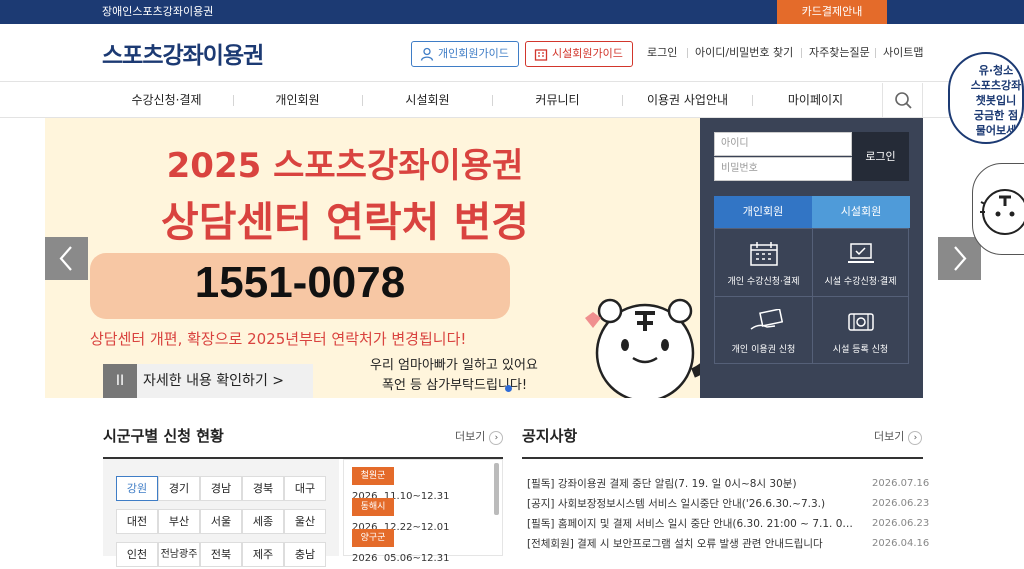 Image resolution: width=1024 pixels, height=569 pixels. Describe the element at coordinates (305, 554) in the screenshot. I see `region-chungnam: 충남` at that location.